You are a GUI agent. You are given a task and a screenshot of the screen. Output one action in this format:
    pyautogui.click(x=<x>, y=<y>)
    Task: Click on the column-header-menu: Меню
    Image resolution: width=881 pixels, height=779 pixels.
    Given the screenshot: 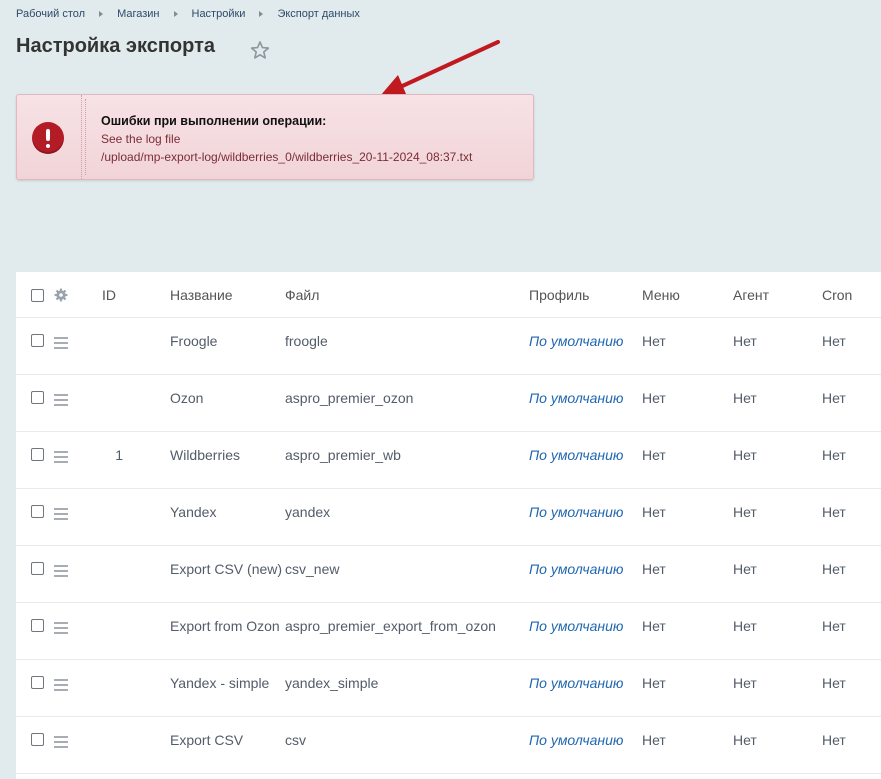 What is the action you would take?
    pyautogui.click(x=687, y=295)
    